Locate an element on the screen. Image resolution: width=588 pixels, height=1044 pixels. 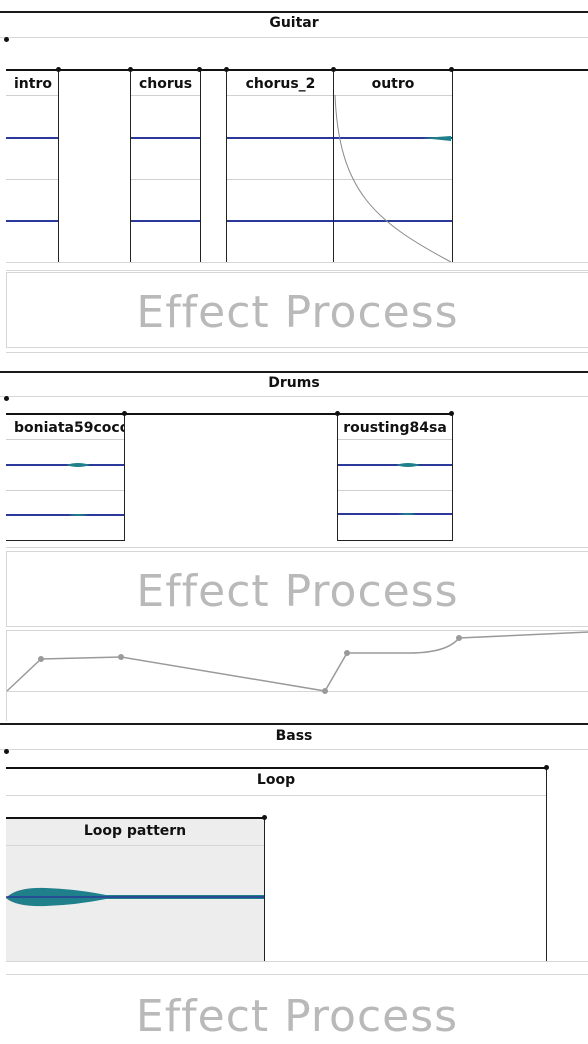
clip-label: intro is located at coordinates (33, 84).